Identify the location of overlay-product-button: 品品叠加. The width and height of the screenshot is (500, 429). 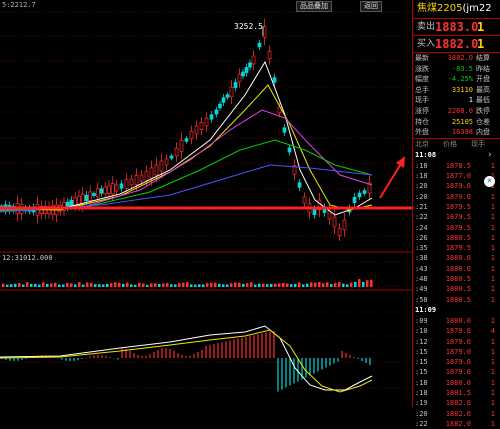
(314, 6).